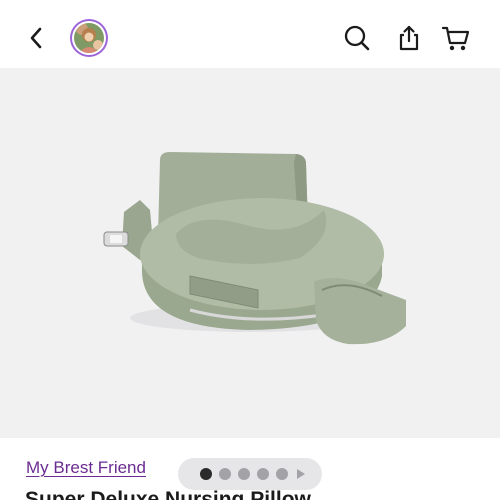 This screenshot has height=500, width=500. I want to click on cart-icon, so click(455, 38).